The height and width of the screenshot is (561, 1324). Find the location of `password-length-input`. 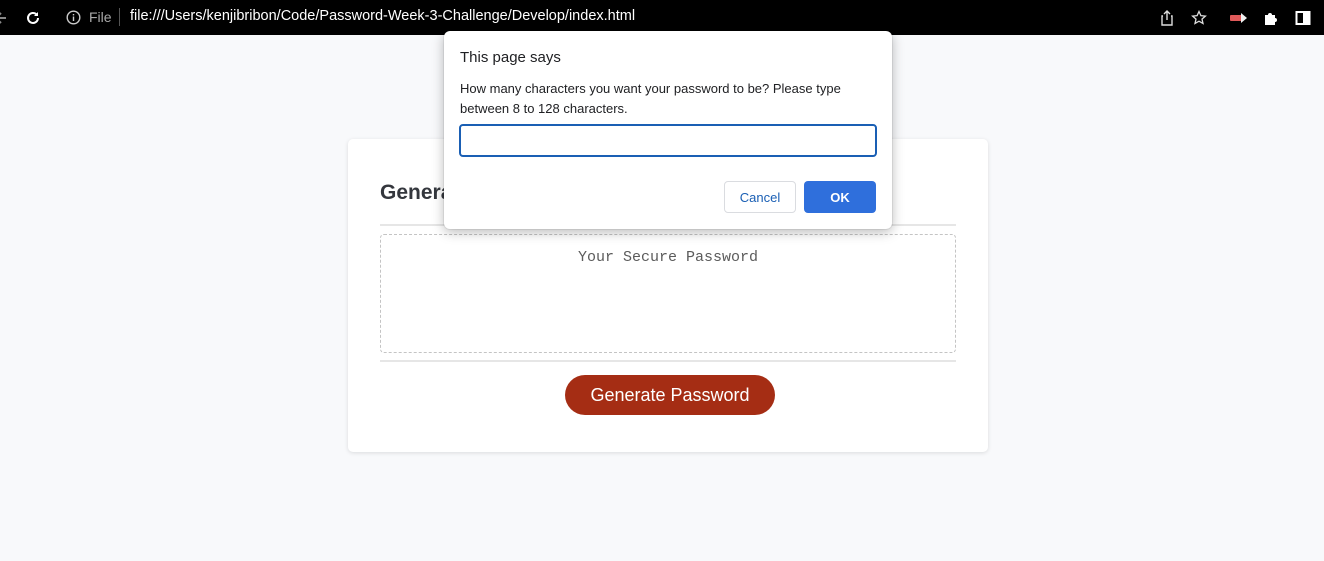

password-length-input is located at coordinates (668, 140).